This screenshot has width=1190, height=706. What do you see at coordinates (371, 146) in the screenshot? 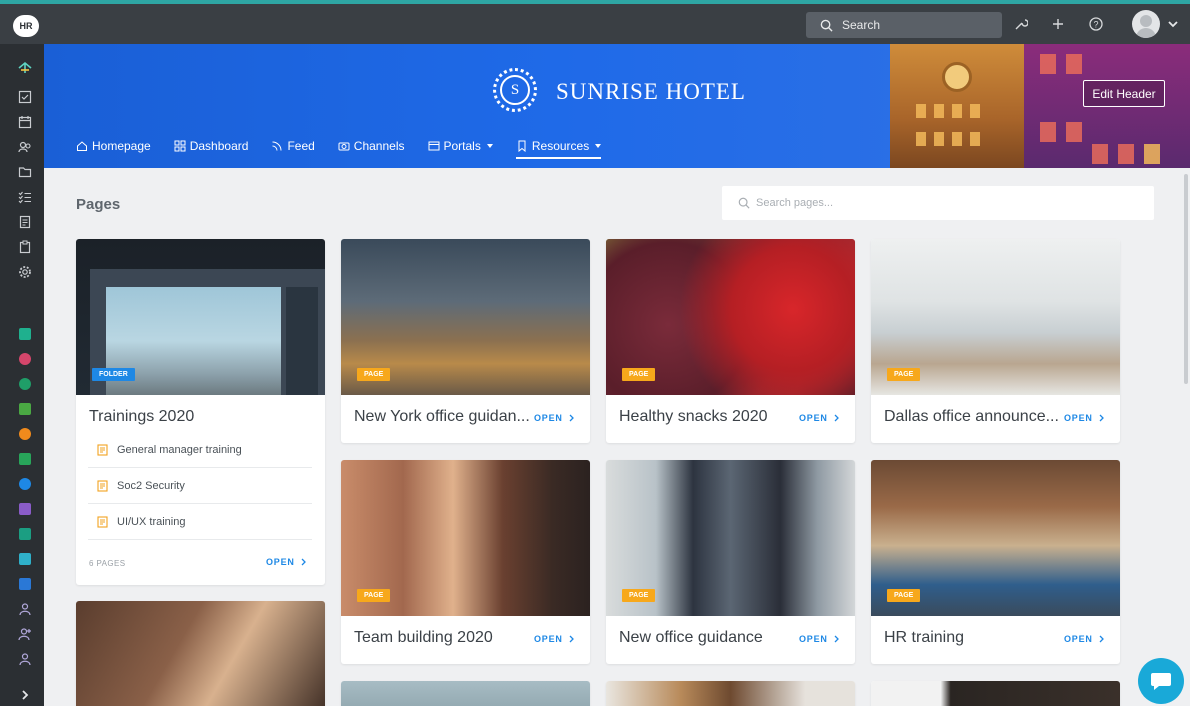
I see `nav-channels: Channels` at bounding box center [371, 146].